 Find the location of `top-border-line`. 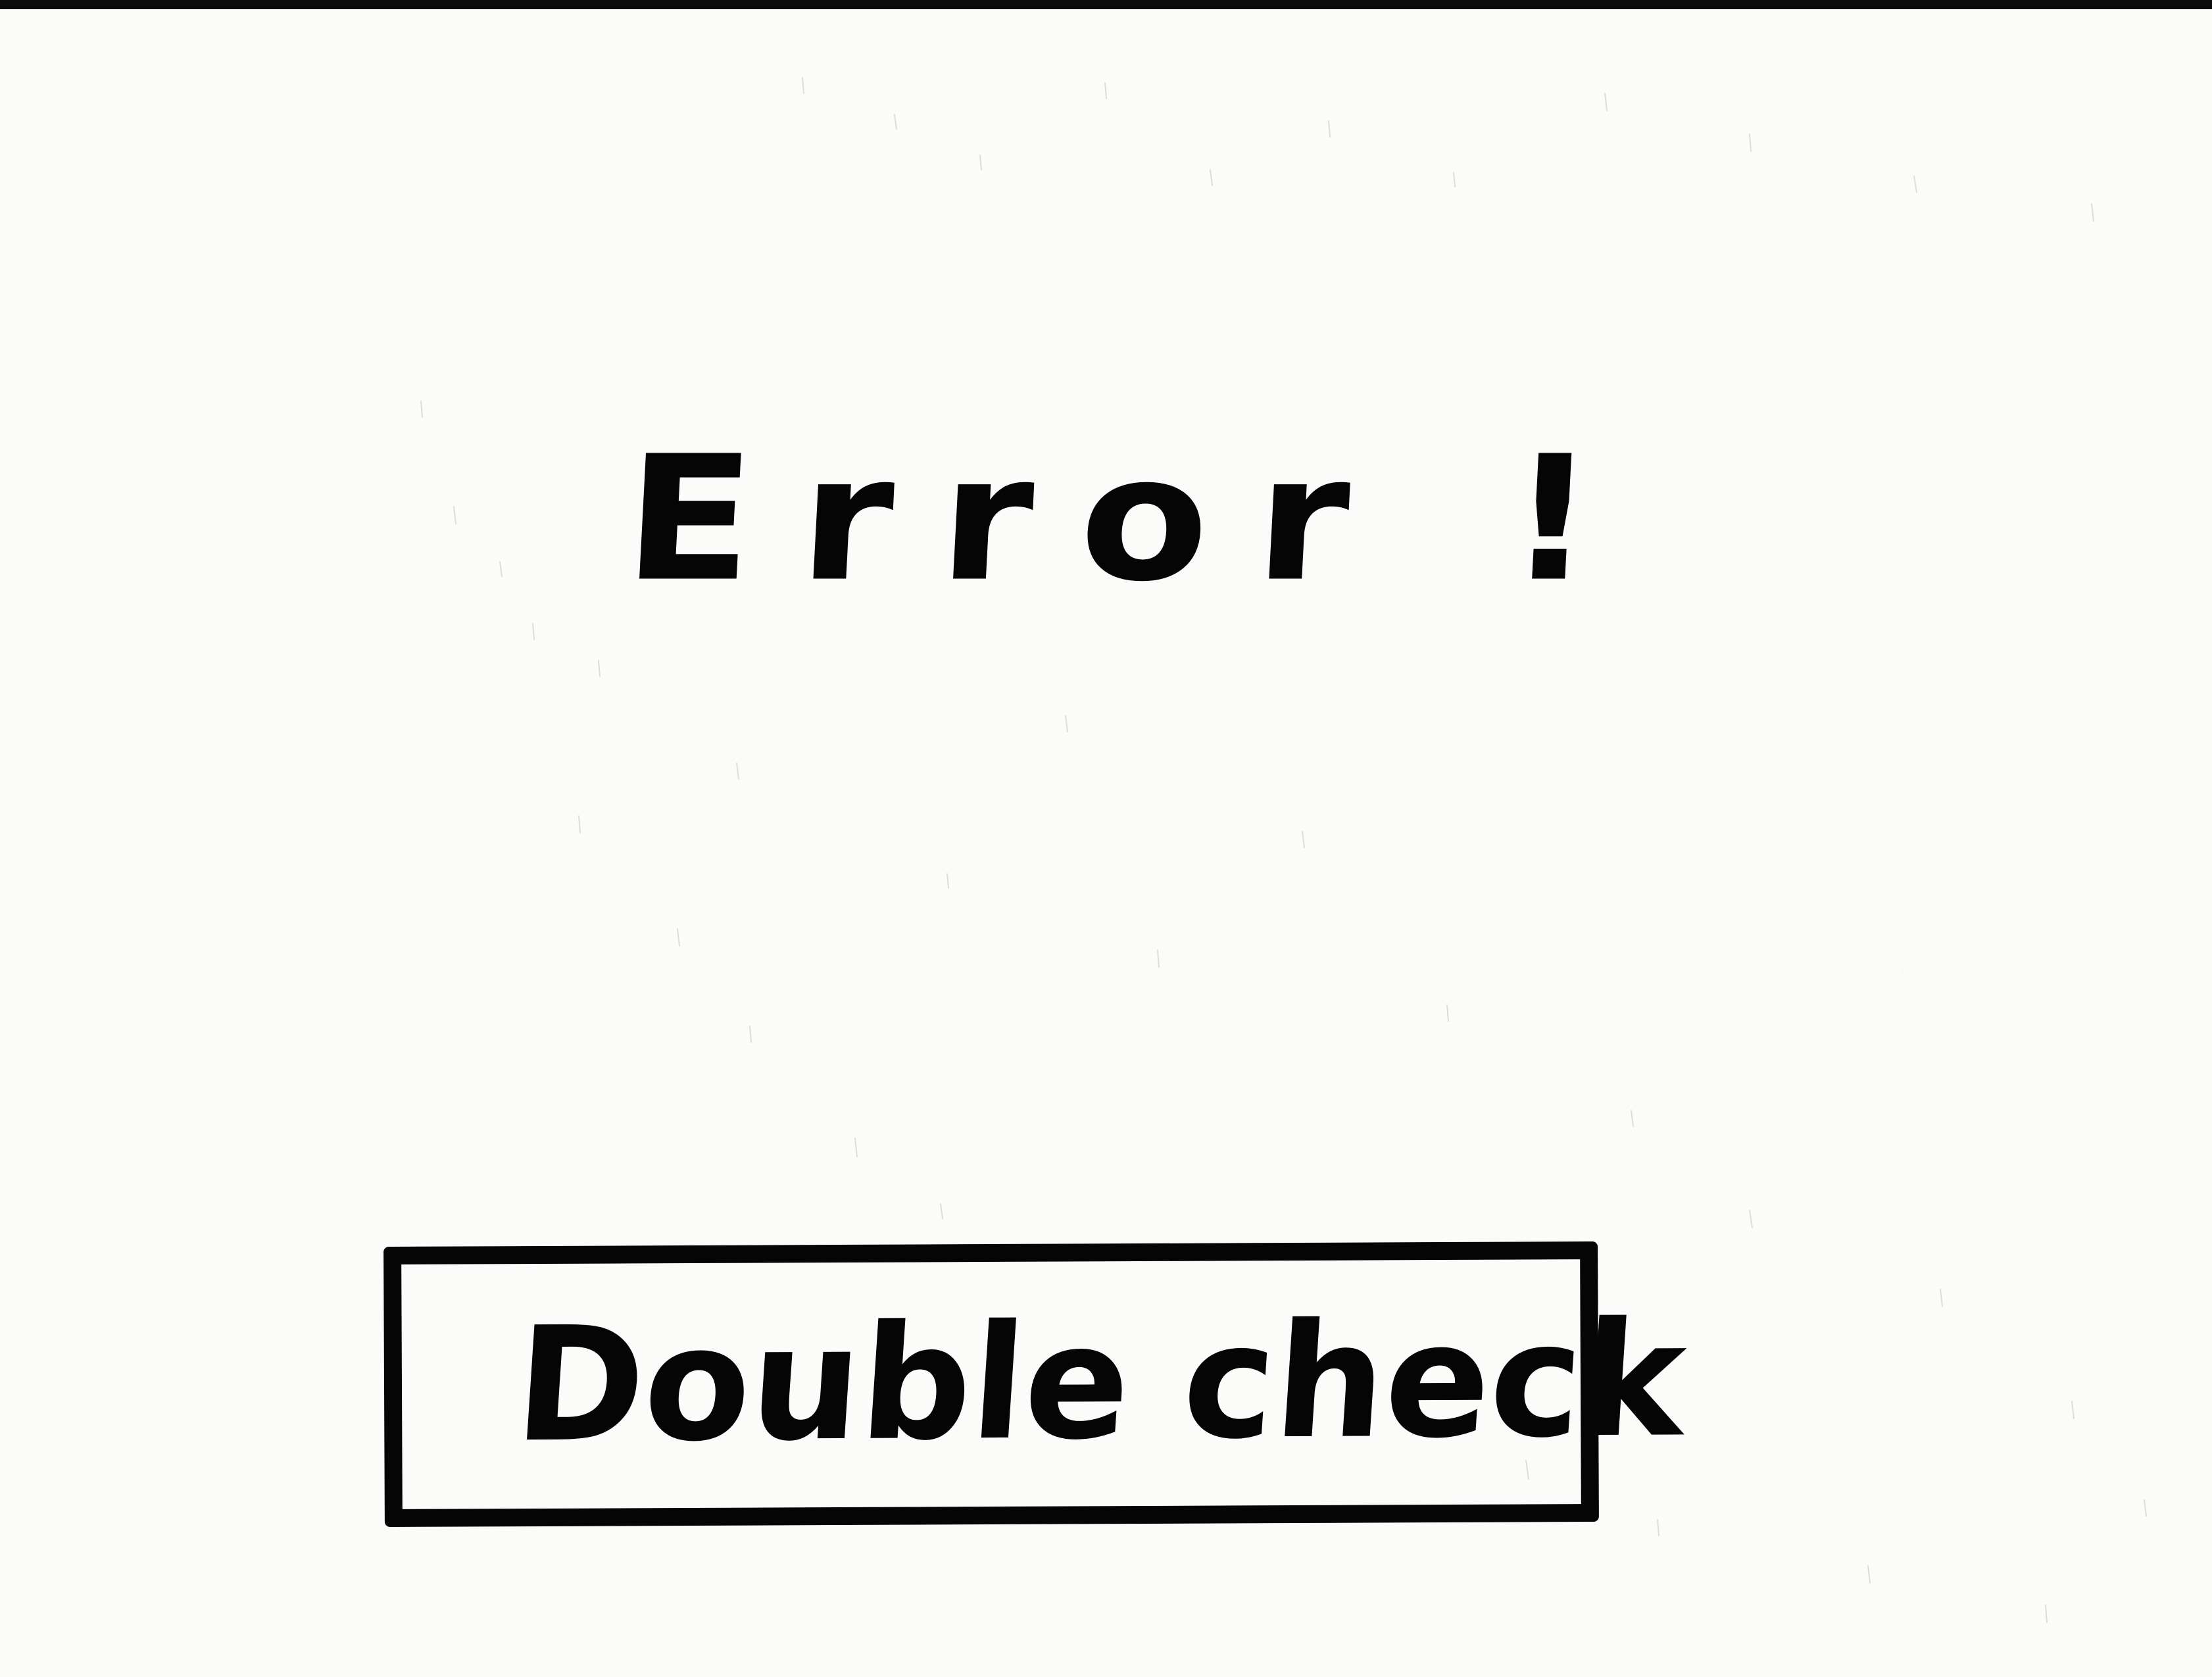

top-border-line is located at coordinates (1106, 4).